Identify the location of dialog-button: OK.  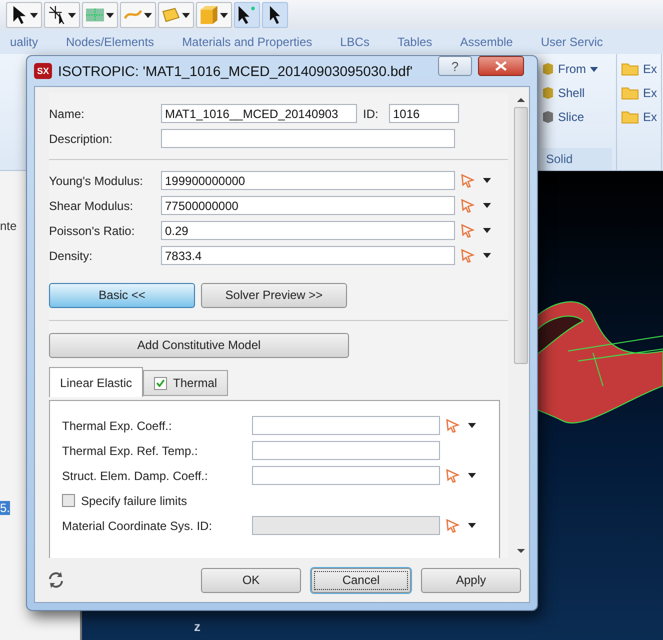
(251, 580).